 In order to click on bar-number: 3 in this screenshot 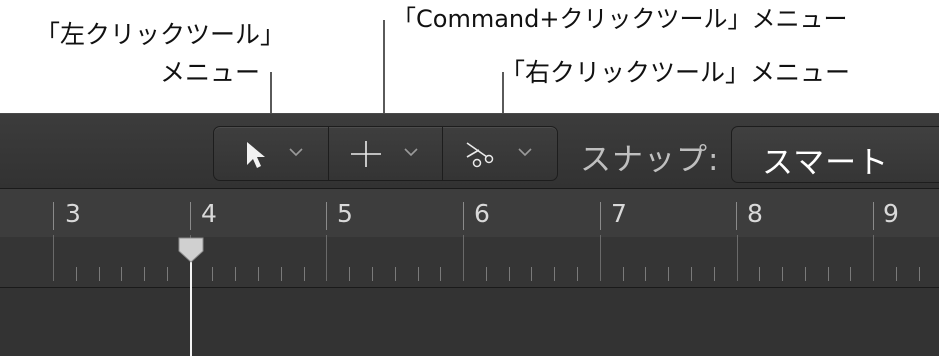, I will do `click(73, 213)`.